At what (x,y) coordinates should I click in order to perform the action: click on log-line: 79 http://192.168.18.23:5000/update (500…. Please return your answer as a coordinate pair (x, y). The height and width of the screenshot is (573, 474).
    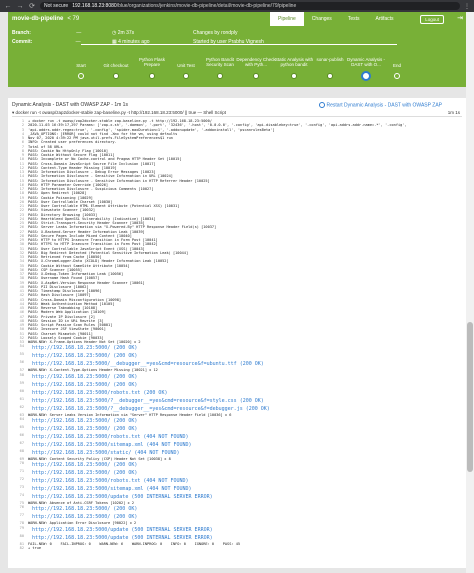
    Looking at the image, I should click on (237, 530).